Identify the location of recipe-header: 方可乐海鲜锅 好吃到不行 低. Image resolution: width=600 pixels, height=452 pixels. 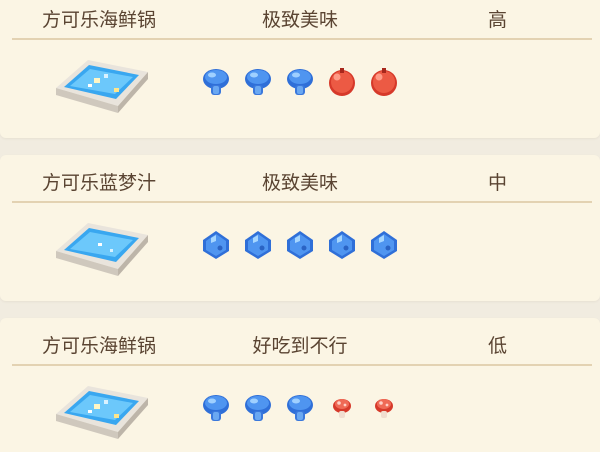
(300, 343).